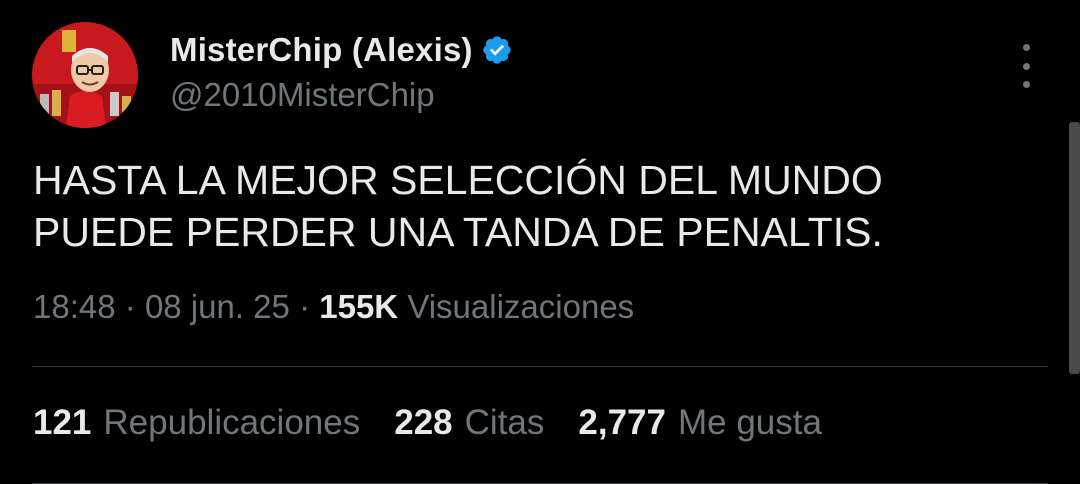 The image size is (1080, 484). I want to click on verified-badge-icon, so click(497, 50).